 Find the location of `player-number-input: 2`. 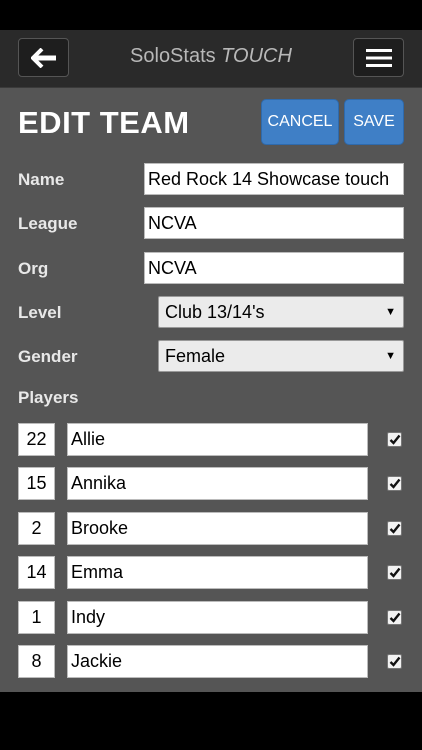

player-number-input: 2 is located at coordinates (36, 528).